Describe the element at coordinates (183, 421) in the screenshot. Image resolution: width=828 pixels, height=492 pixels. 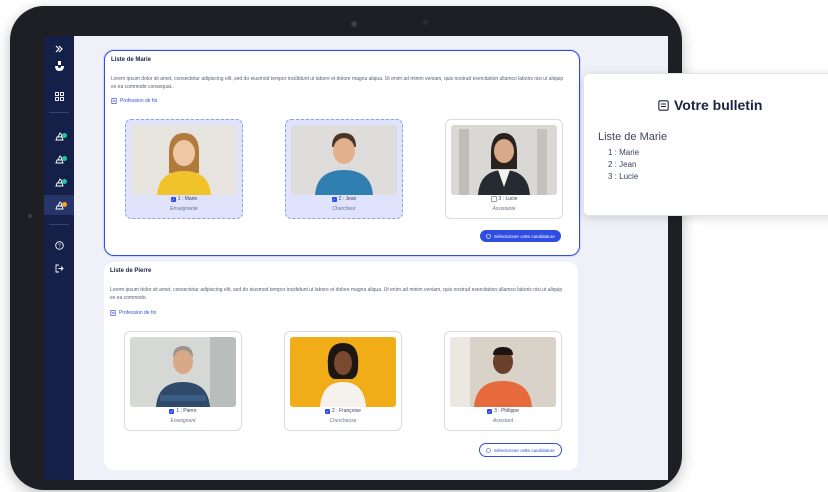
I see `candidate-role: Enseignant` at that location.